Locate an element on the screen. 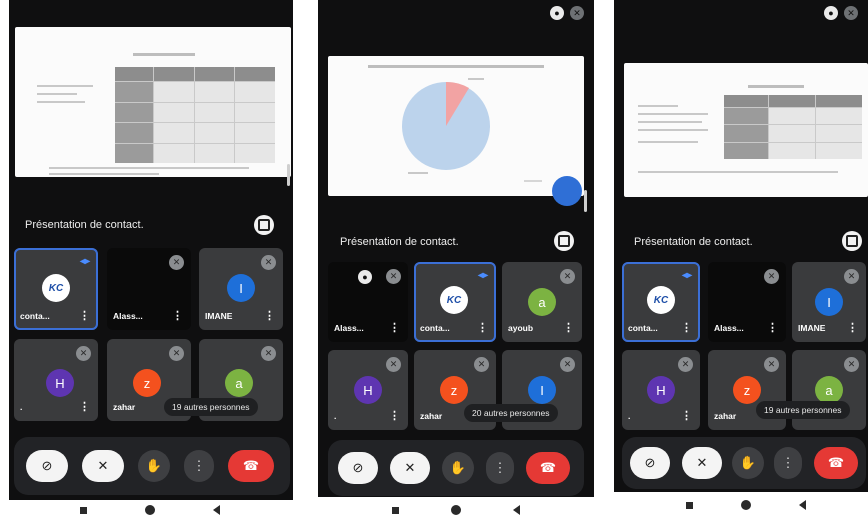 This screenshot has height=517, width=868. floating-button is located at coordinates (567, 191).